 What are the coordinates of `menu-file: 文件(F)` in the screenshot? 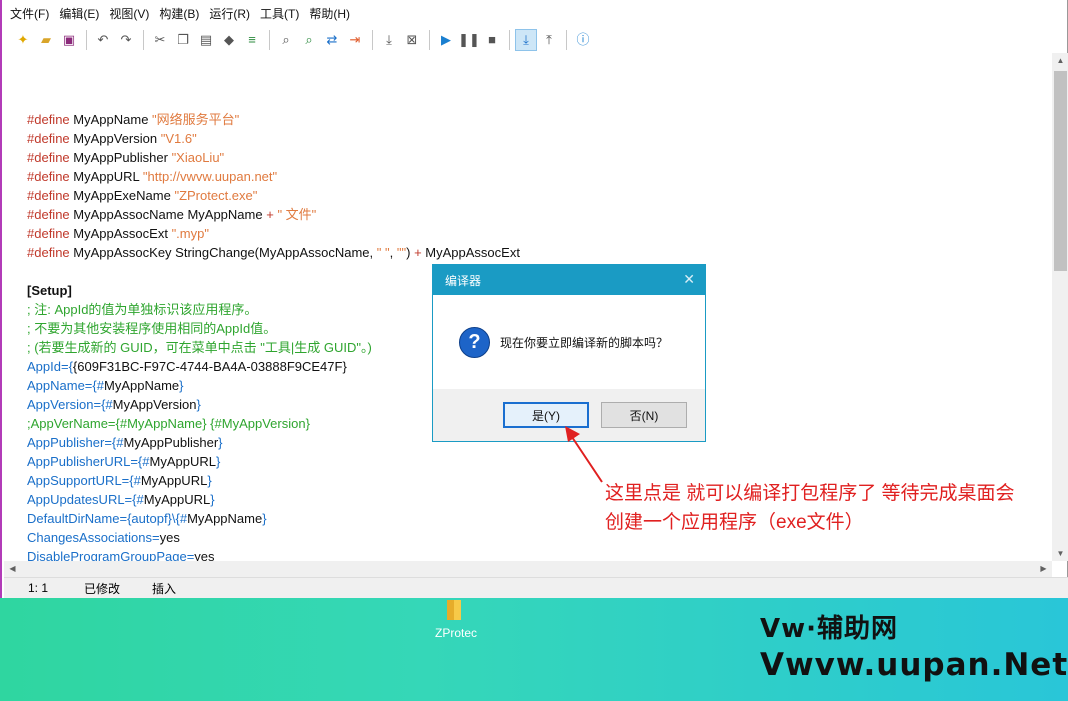 It's located at (32, 13).